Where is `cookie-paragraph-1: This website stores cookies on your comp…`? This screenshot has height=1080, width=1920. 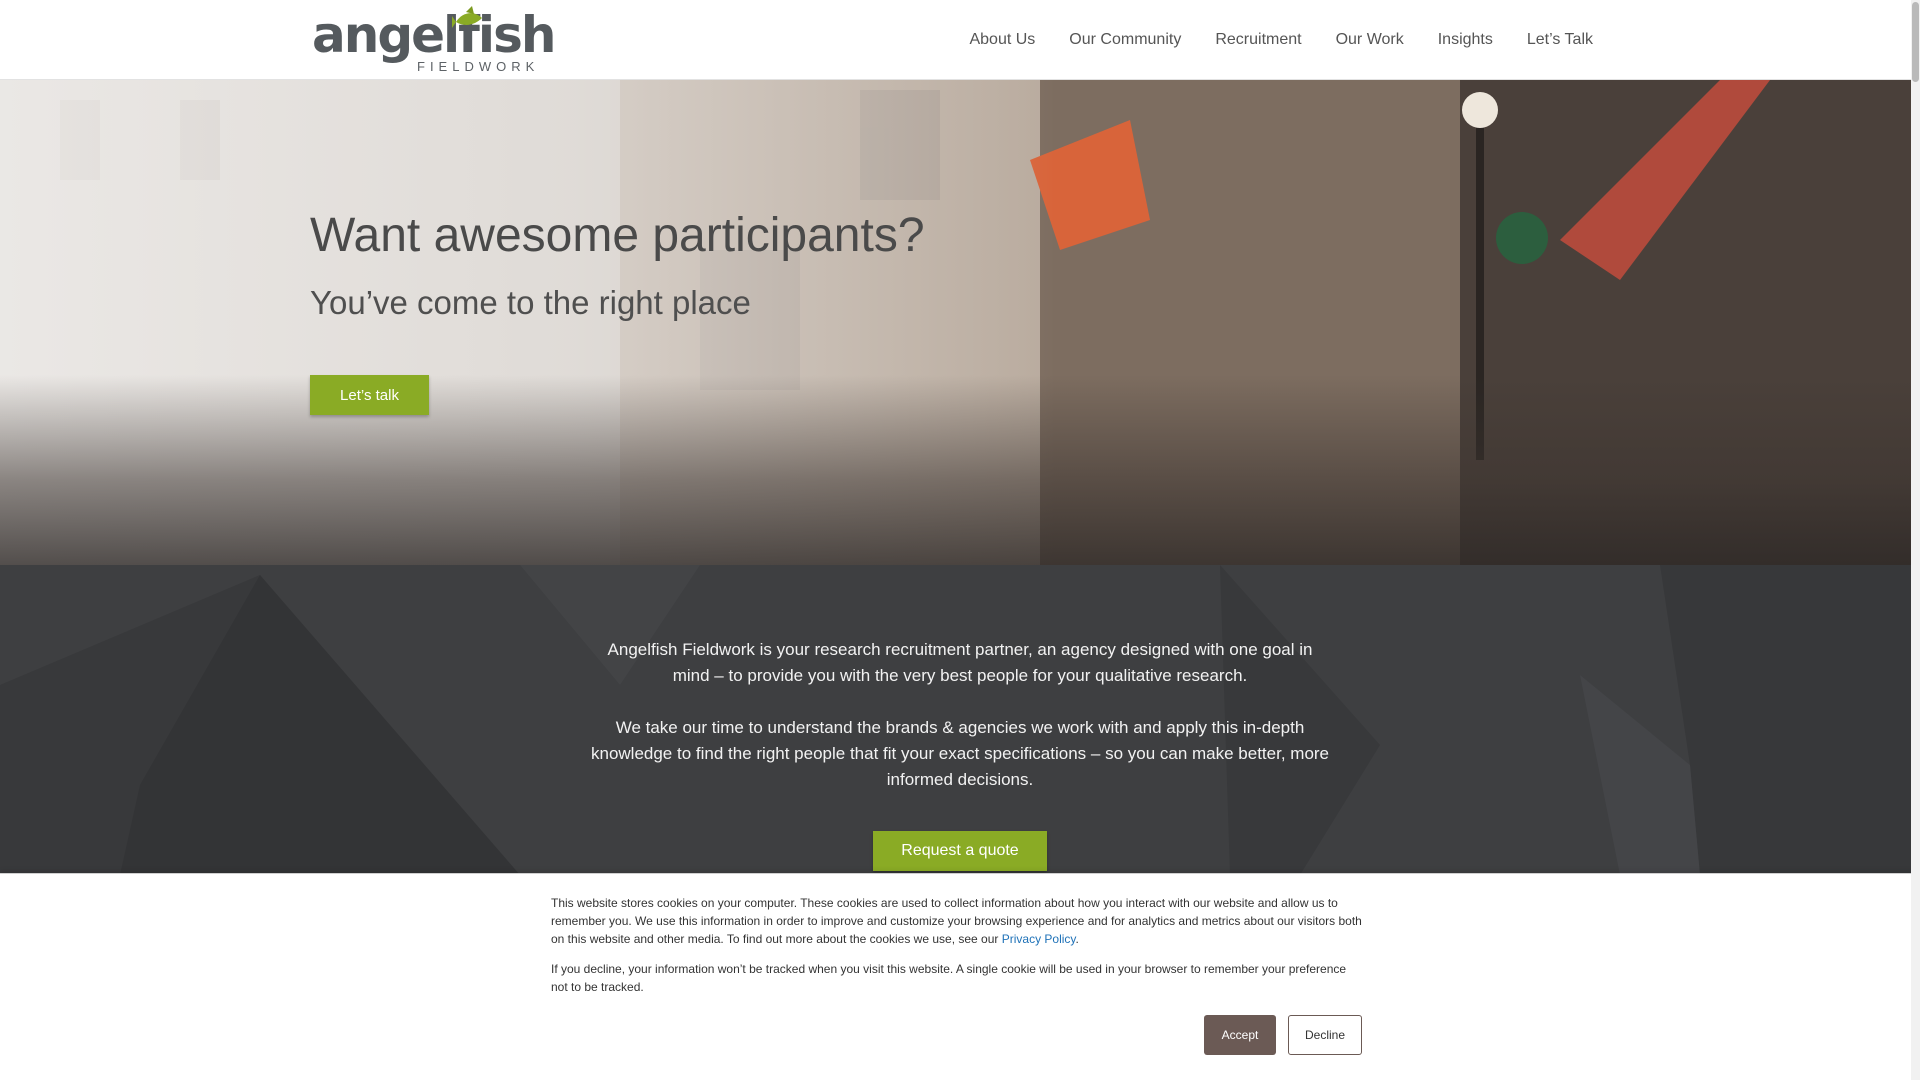 cookie-paragraph-1: This website stores cookies on your comp… is located at coordinates (957, 921).